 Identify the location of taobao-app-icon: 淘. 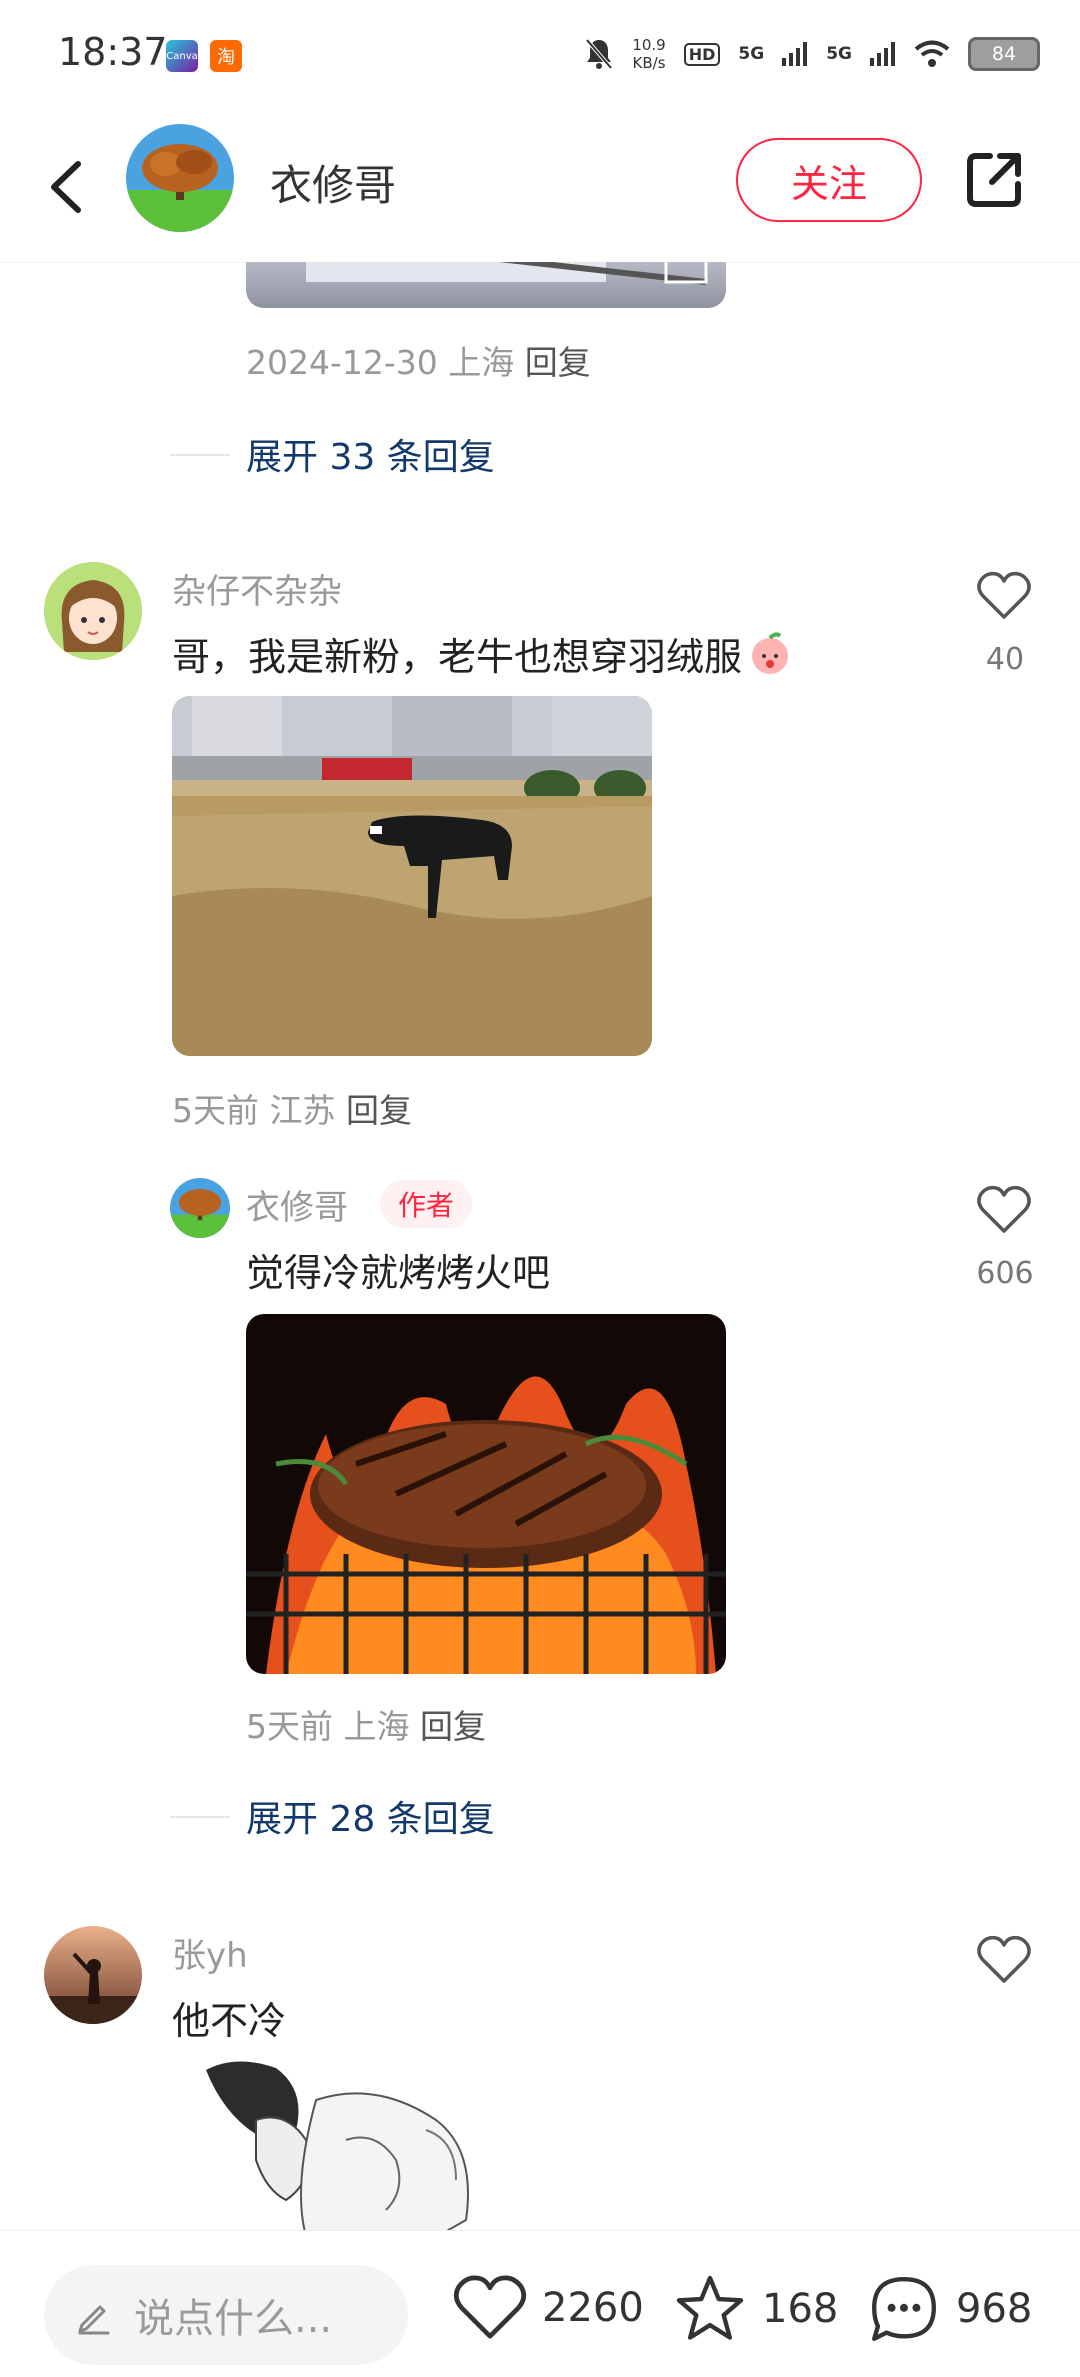
(226, 56).